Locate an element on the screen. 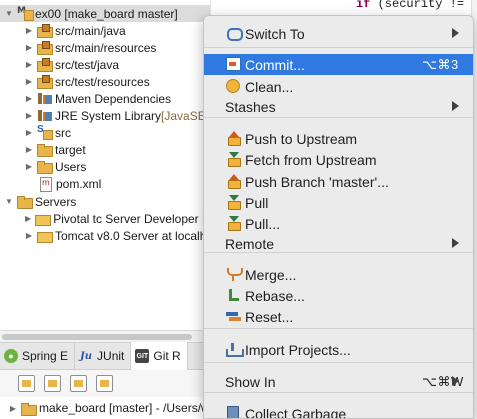 This screenshot has height=419, width=477. menu-item-show-in: Show In ⌥⌘W is located at coordinates (338, 381).